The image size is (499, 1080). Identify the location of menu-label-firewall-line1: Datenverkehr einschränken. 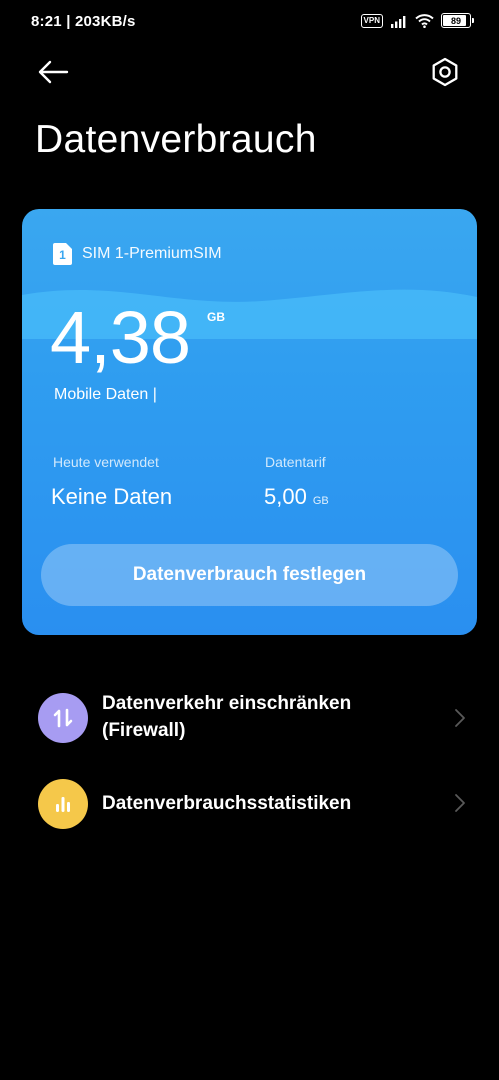
(227, 703).